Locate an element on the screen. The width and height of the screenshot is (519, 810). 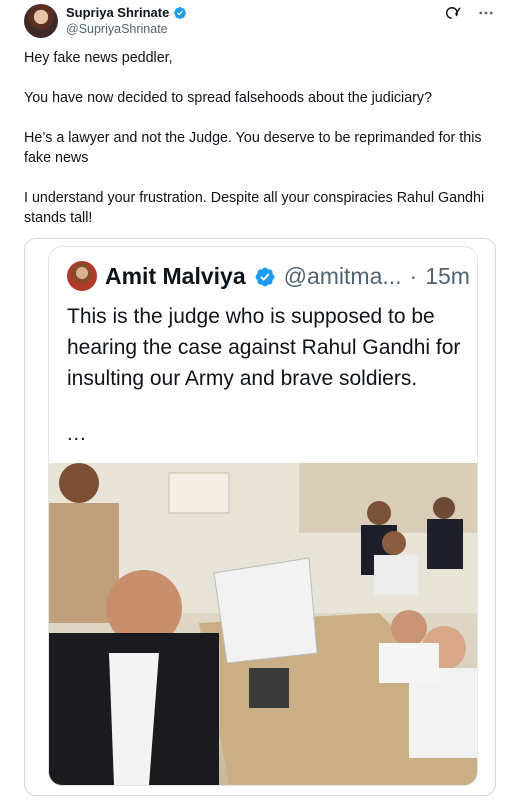
quoted-timestamp: 15m is located at coordinates (447, 276).